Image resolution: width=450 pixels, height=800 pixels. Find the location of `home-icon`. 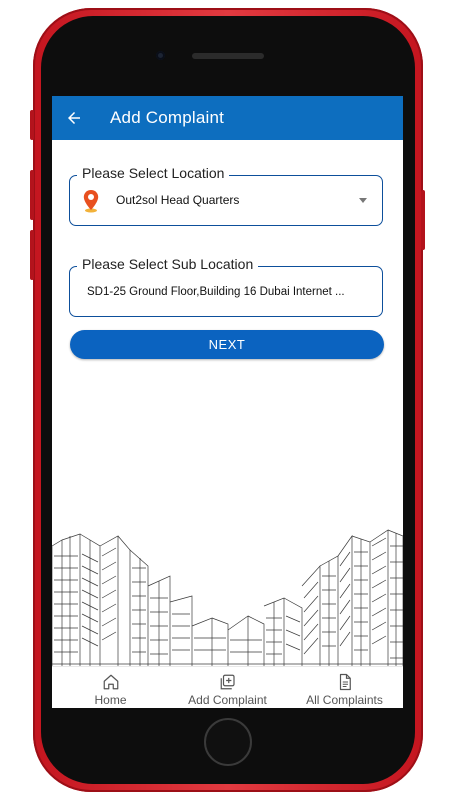

home-icon is located at coordinates (110, 682).